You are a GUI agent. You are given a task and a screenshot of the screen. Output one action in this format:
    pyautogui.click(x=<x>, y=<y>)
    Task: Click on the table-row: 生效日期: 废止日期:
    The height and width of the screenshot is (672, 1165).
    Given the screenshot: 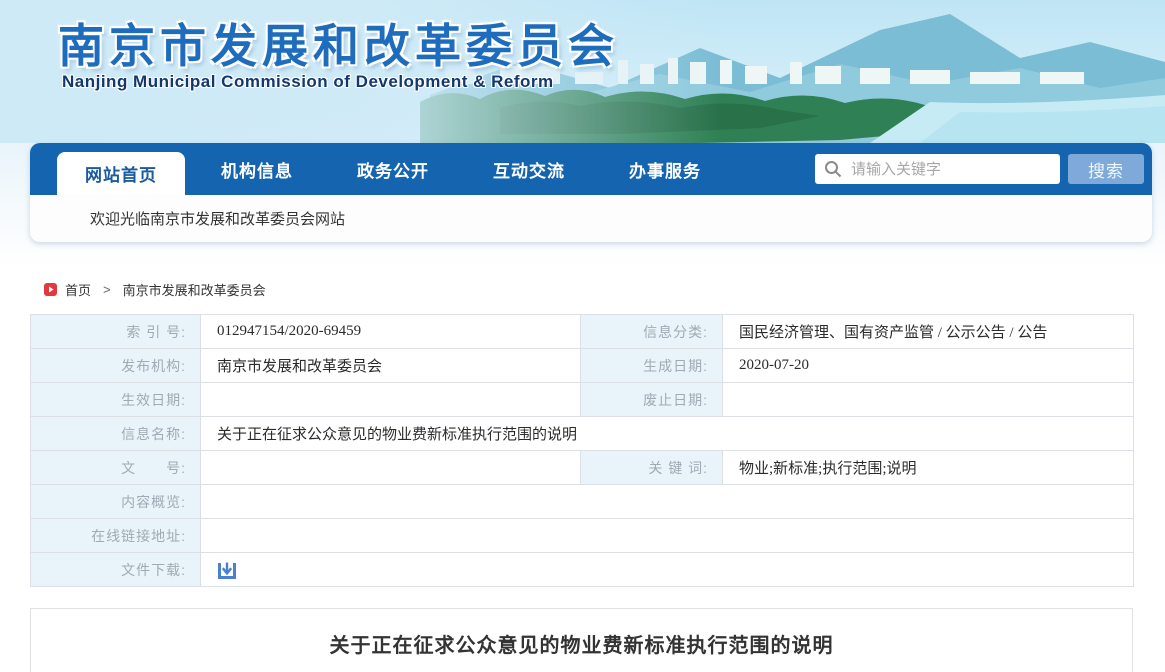 What is the action you would take?
    pyautogui.click(x=582, y=399)
    